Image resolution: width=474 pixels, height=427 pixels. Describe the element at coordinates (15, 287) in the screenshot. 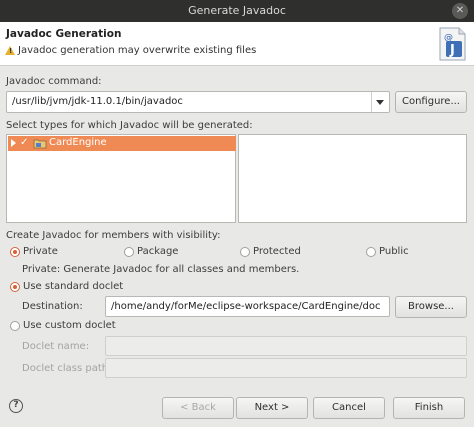

I see `standard-doclet-radio` at that location.